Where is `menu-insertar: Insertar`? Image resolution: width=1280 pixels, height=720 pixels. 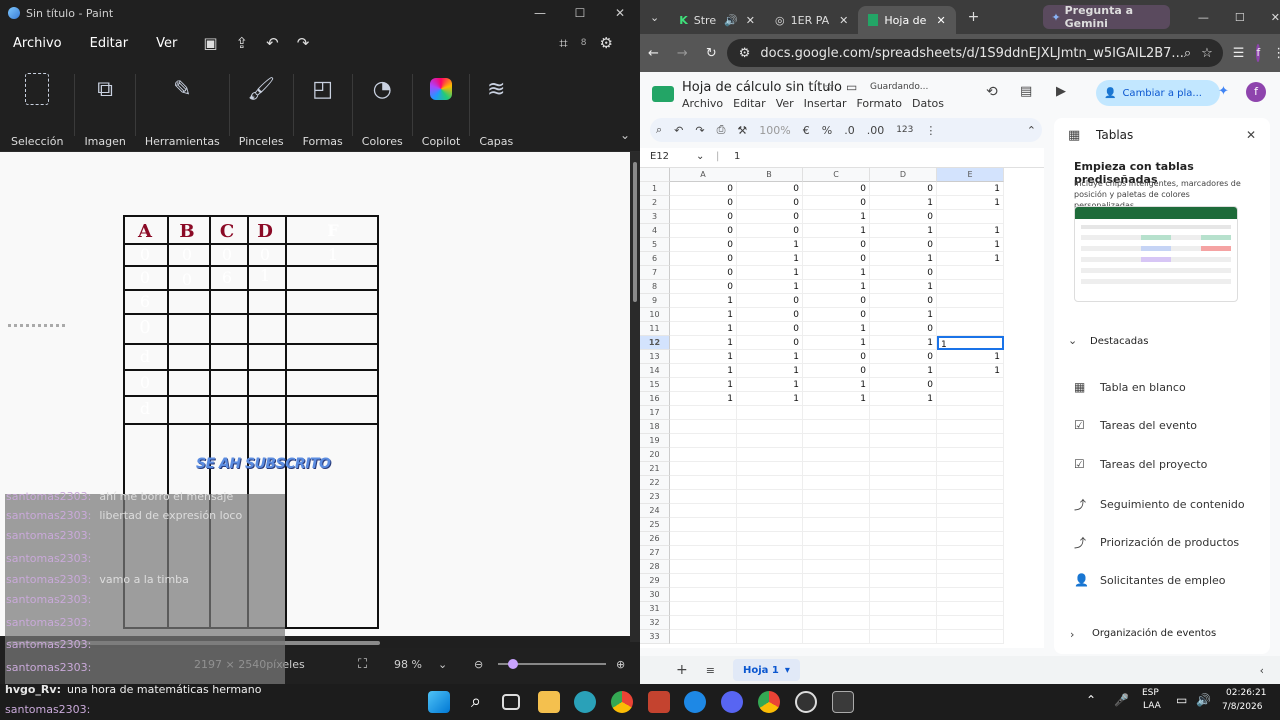 menu-insertar: Insertar is located at coordinates (825, 103).